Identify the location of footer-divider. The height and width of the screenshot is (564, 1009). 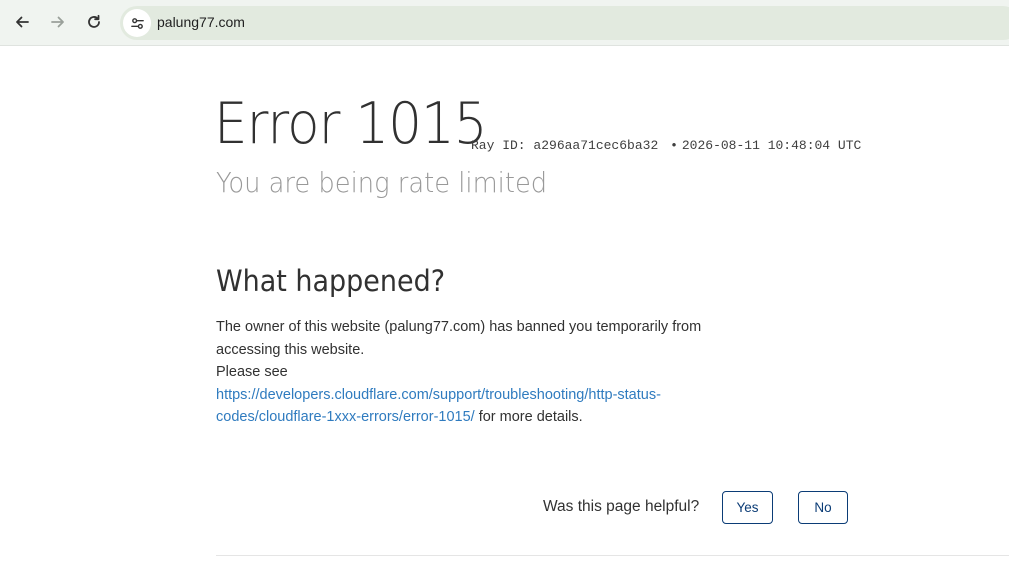
(612, 555).